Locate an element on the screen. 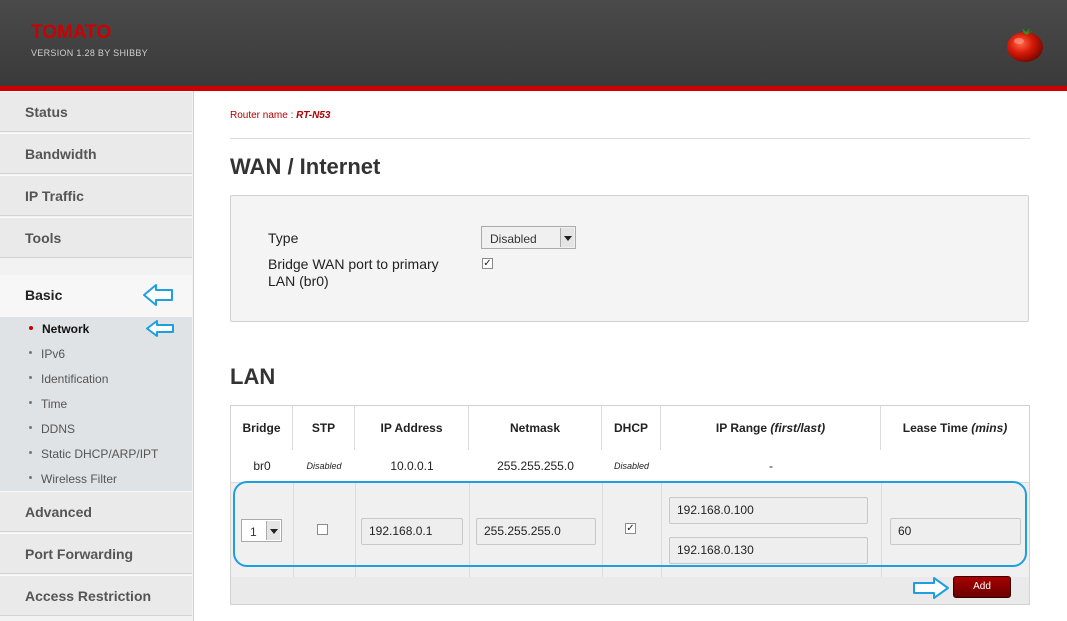 This screenshot has height=621, width=1067. chevron-down-icon is located at coordinates (567, 237).